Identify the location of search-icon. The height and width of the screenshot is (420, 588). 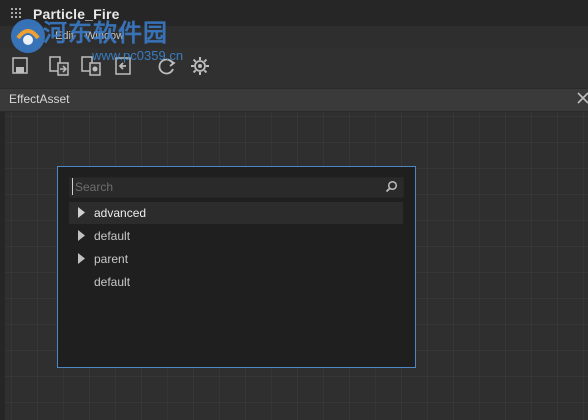
(391, 186).